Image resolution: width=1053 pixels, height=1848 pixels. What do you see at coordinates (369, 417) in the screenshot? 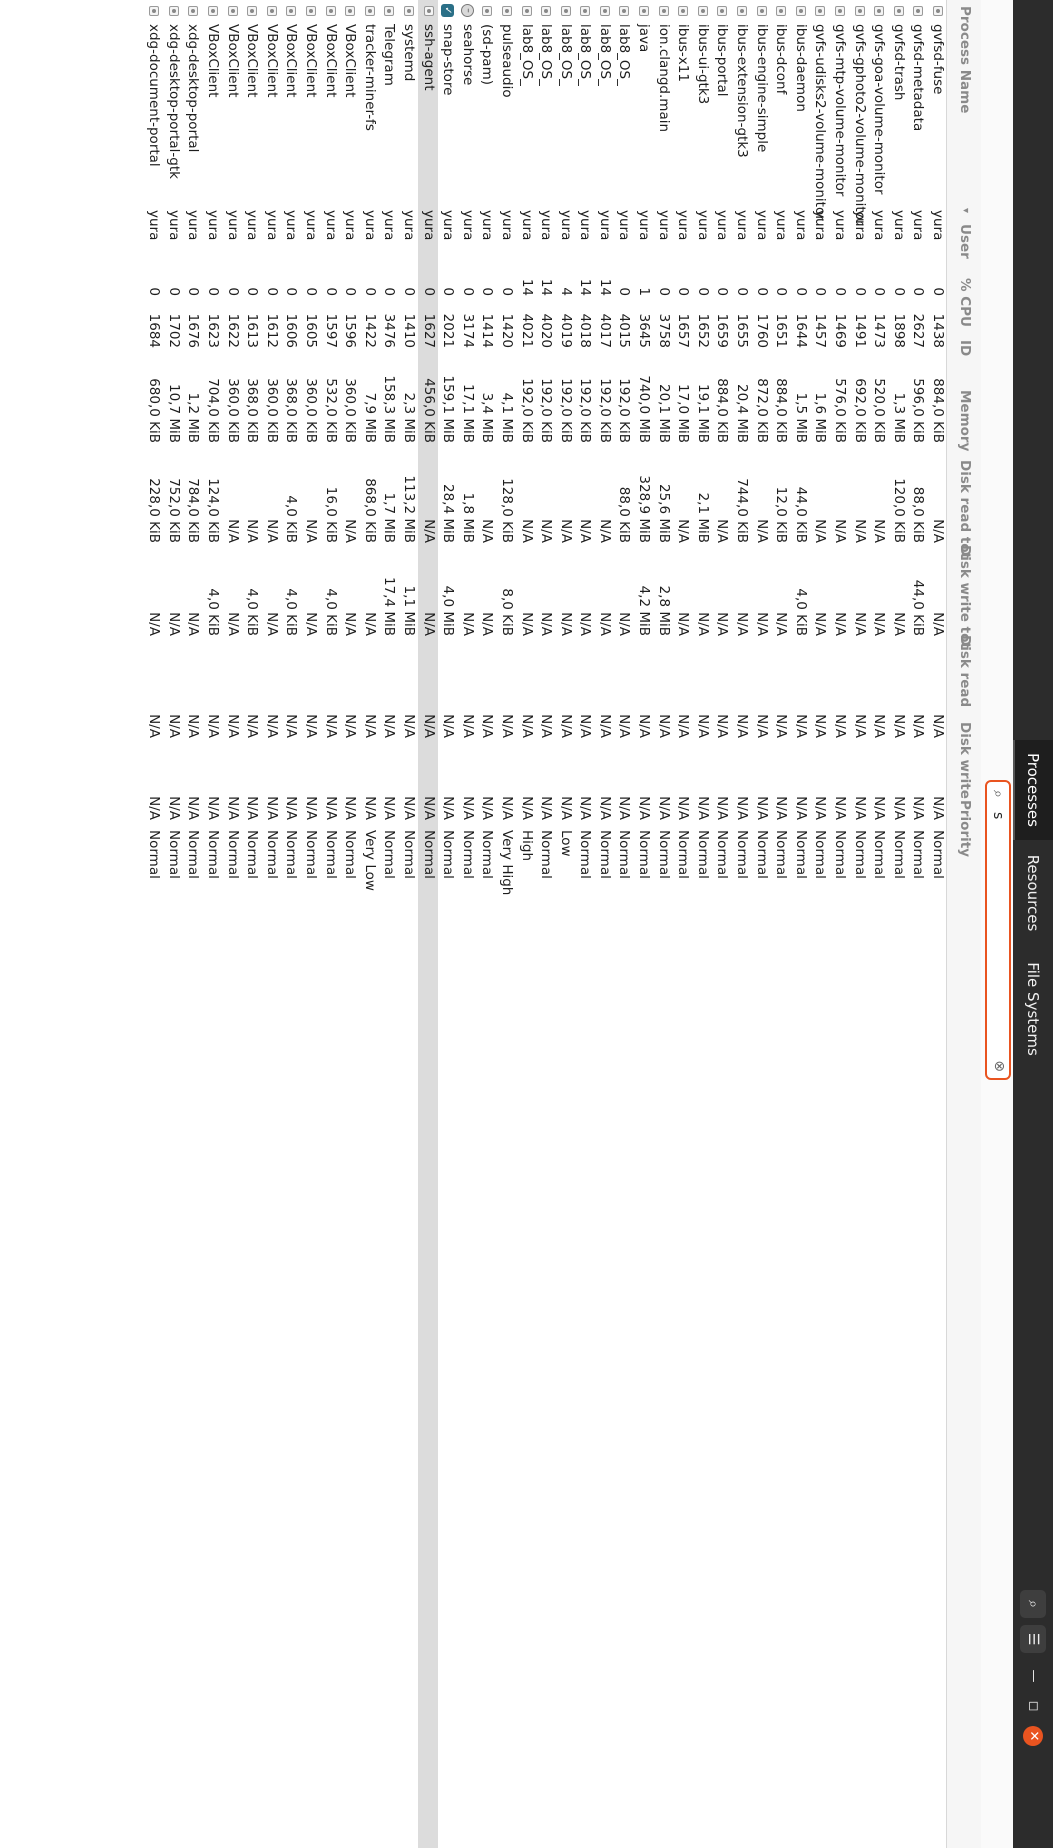
I see `memory-cell: 7,9 MiB` at bounding box center [369, 417].